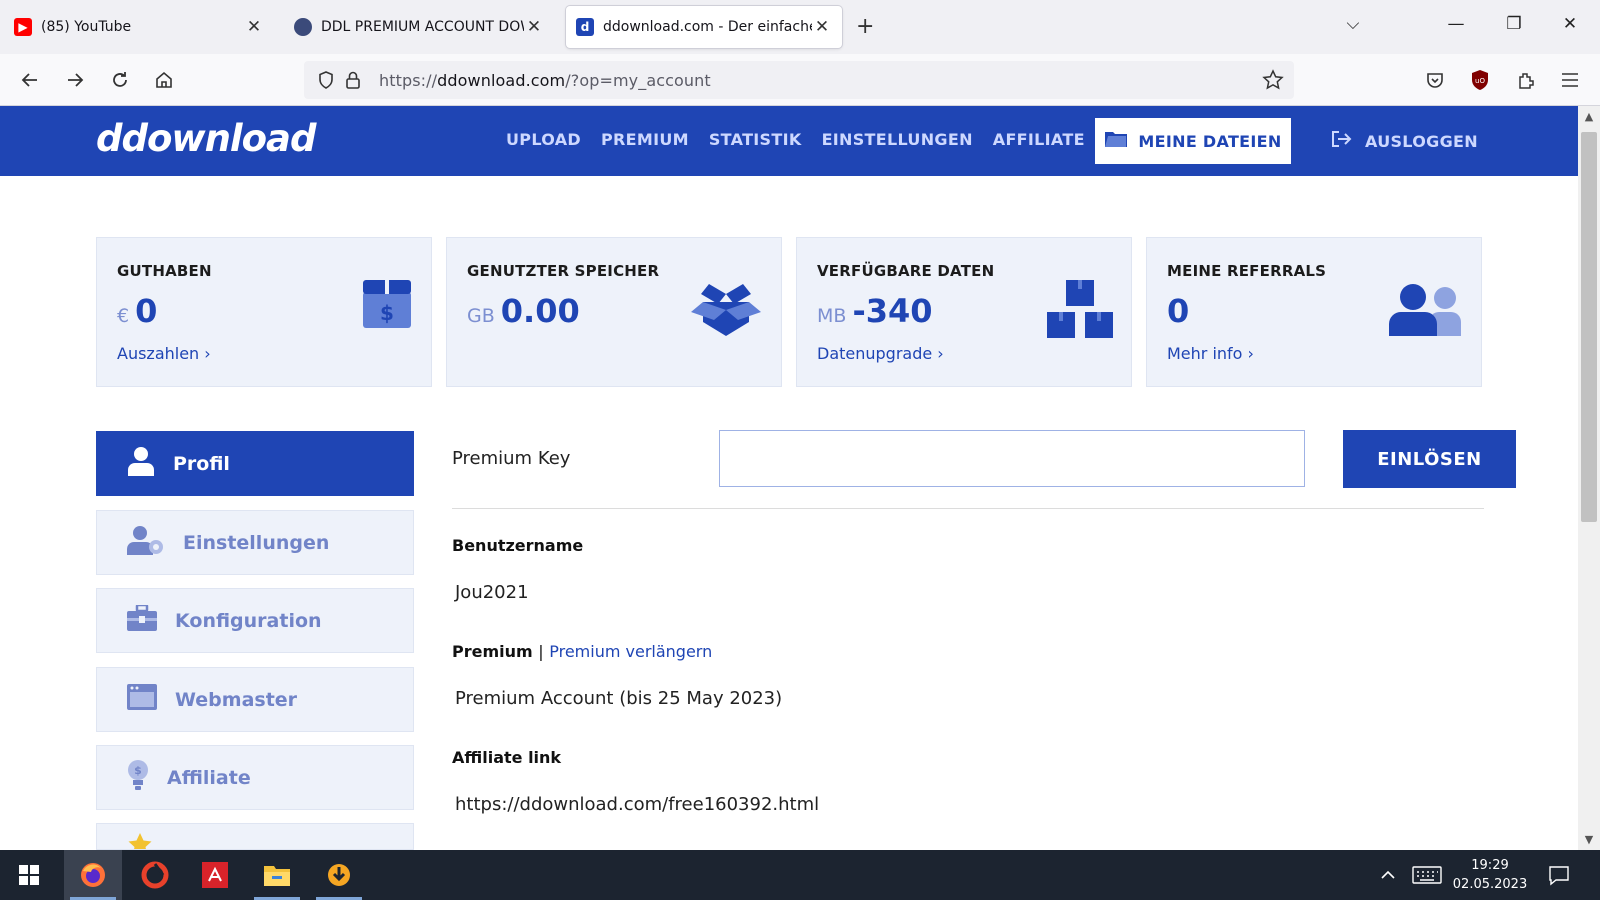 The image size is (1600, 900). I want to click on back-icon, so click(30, 80).